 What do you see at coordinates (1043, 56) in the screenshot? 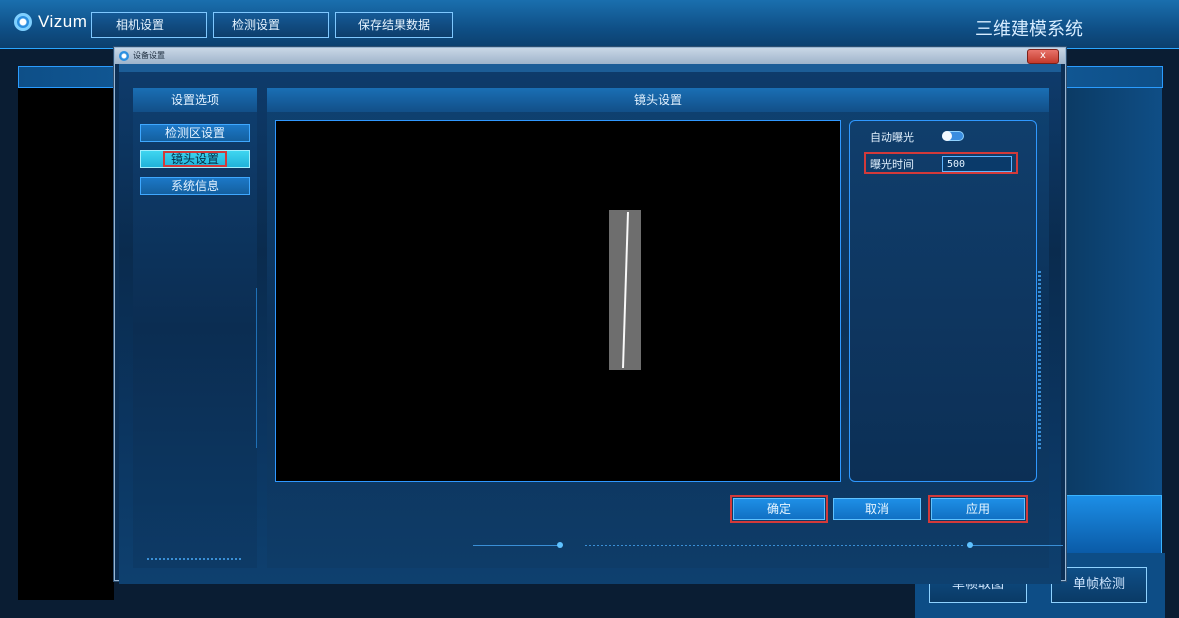
I see `close-button: x` at bounding box center [1043, 56].